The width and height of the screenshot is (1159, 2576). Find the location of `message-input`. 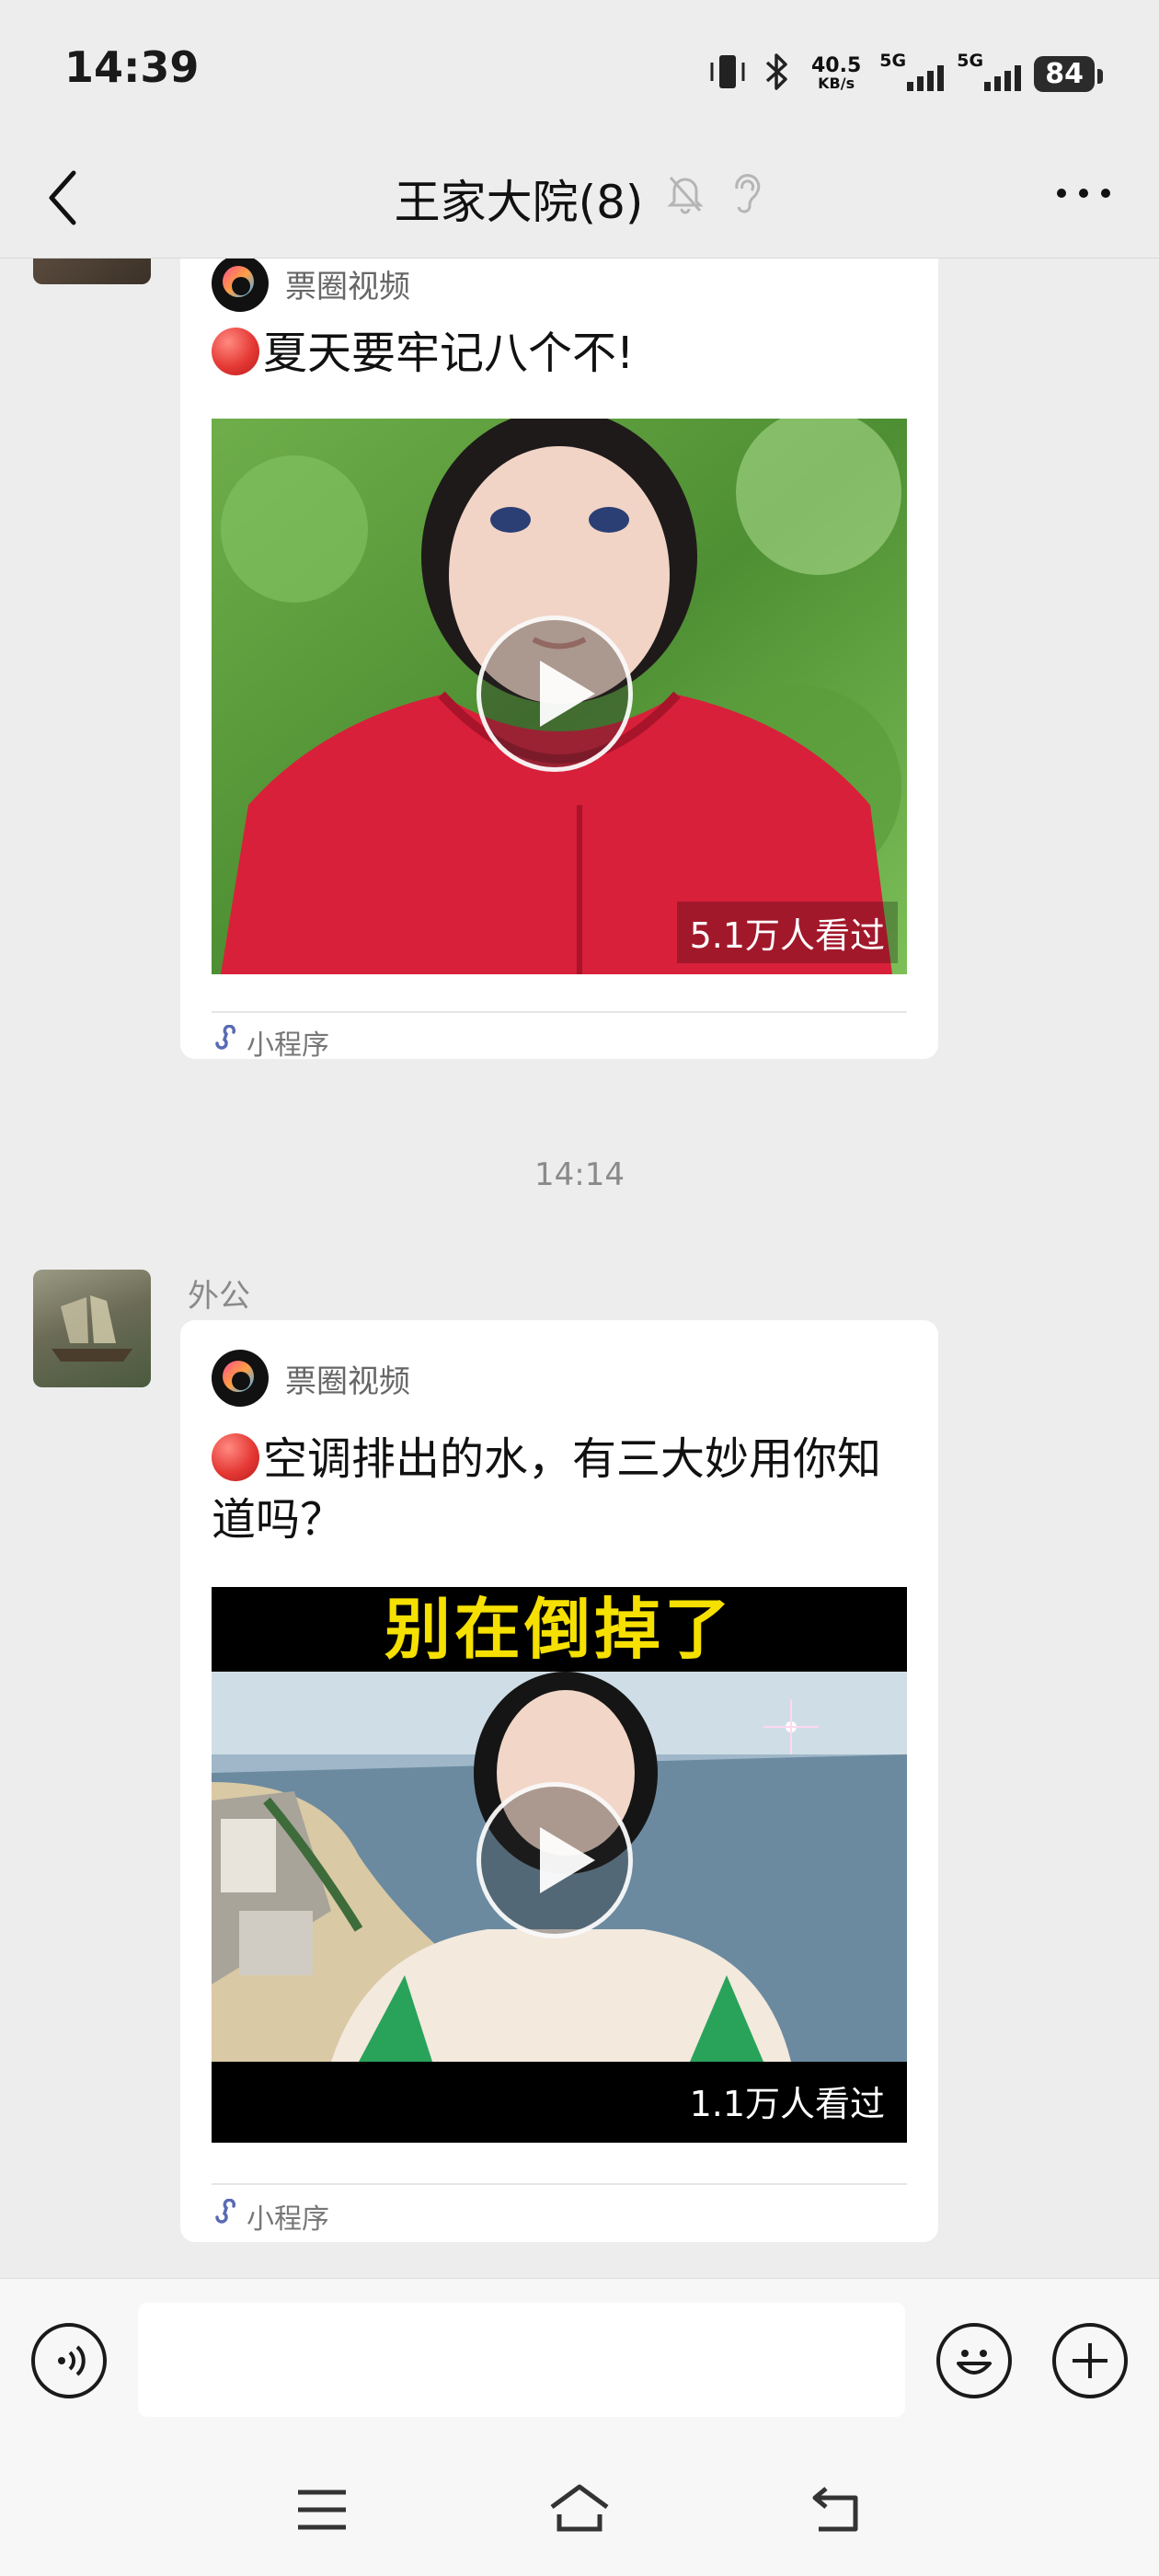

message-input is located at coordinates (521, 2360).